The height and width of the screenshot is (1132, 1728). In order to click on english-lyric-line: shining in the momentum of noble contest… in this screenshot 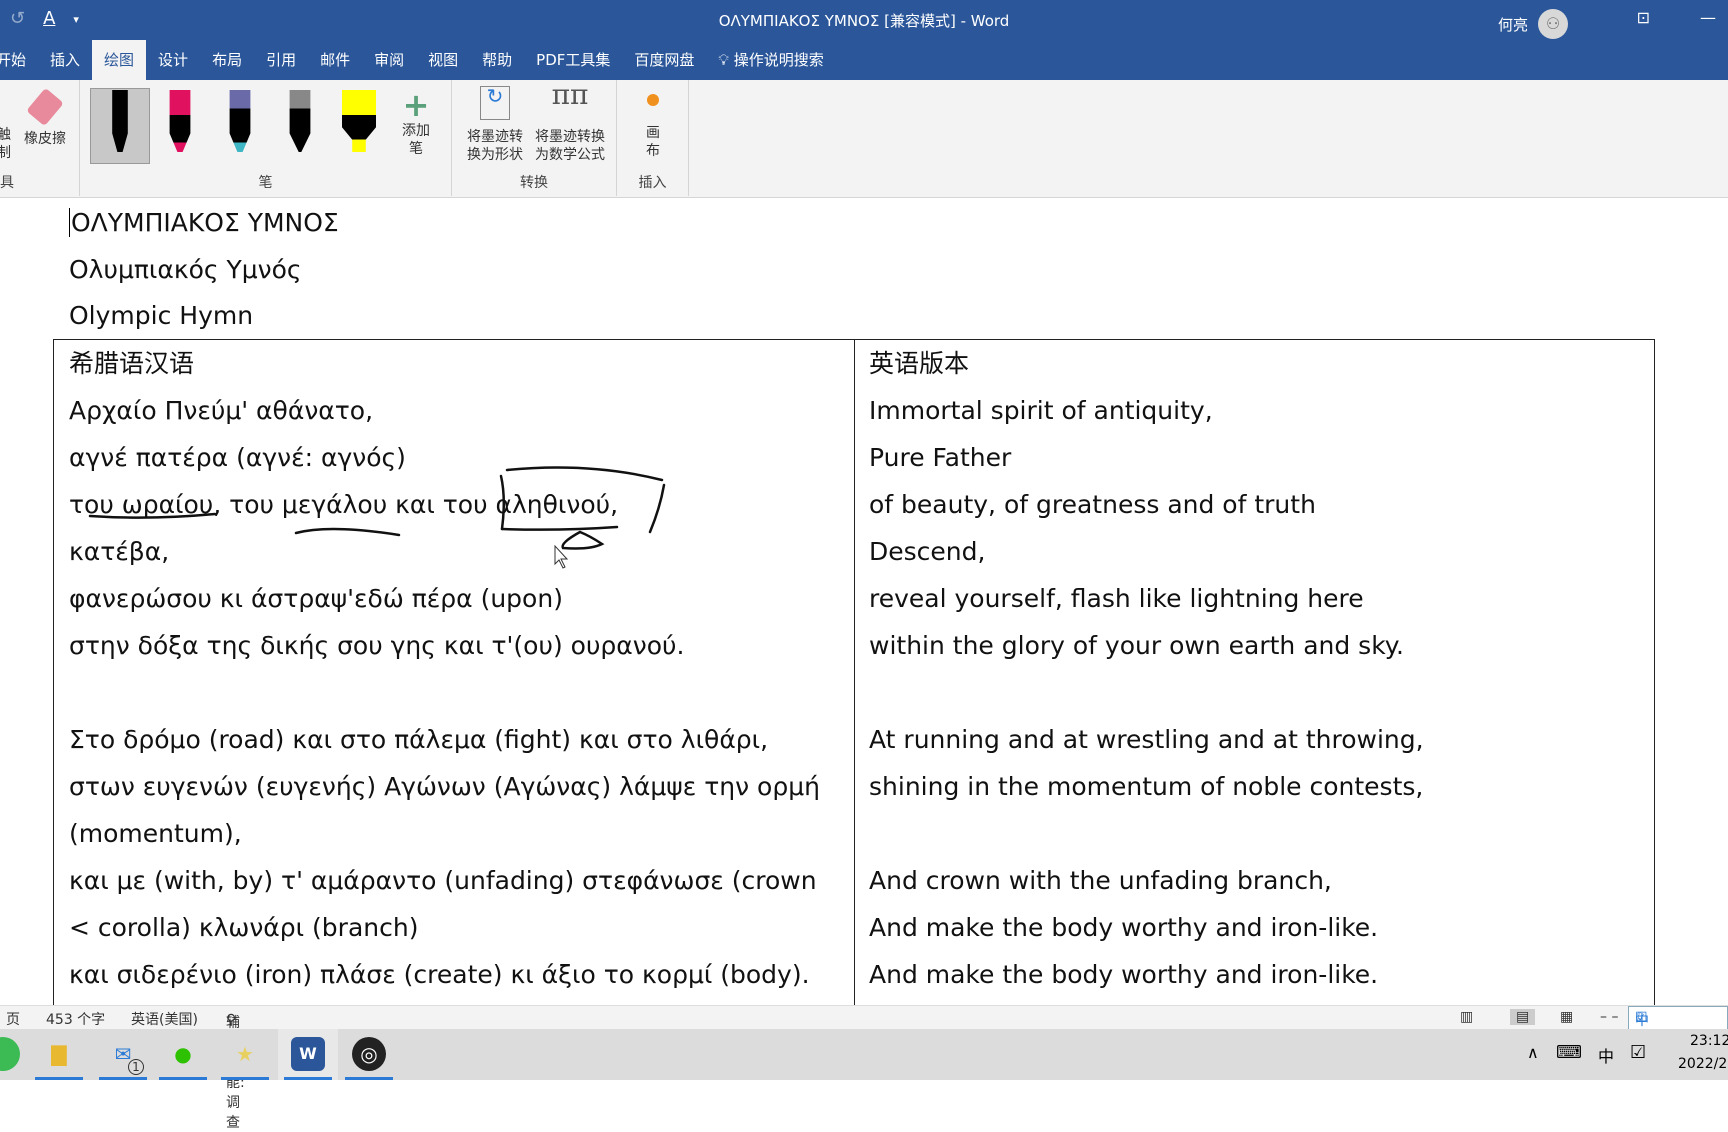, I will do `click(1146, 786)`.